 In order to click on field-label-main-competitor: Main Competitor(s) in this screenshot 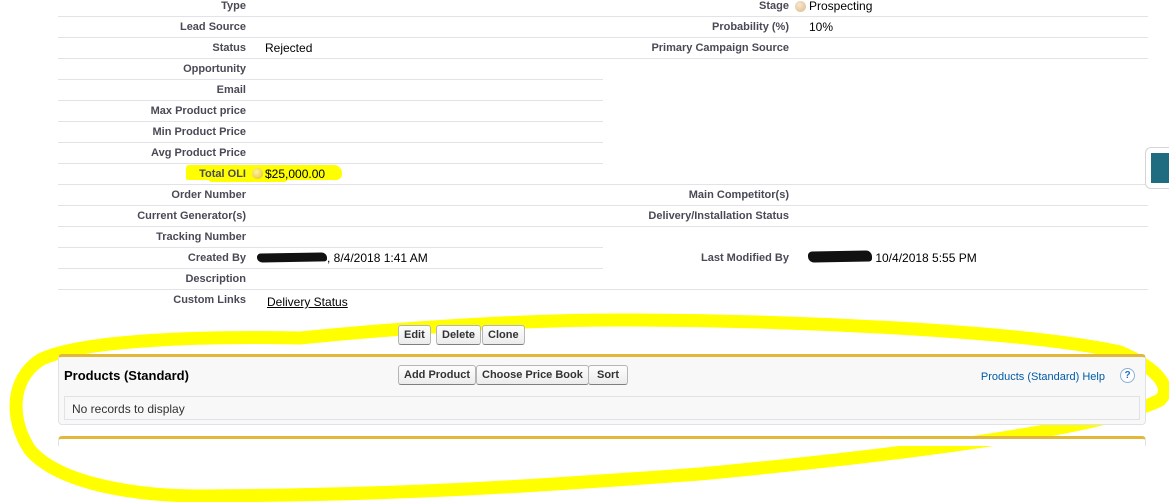, I will do `click(738, 195)`.